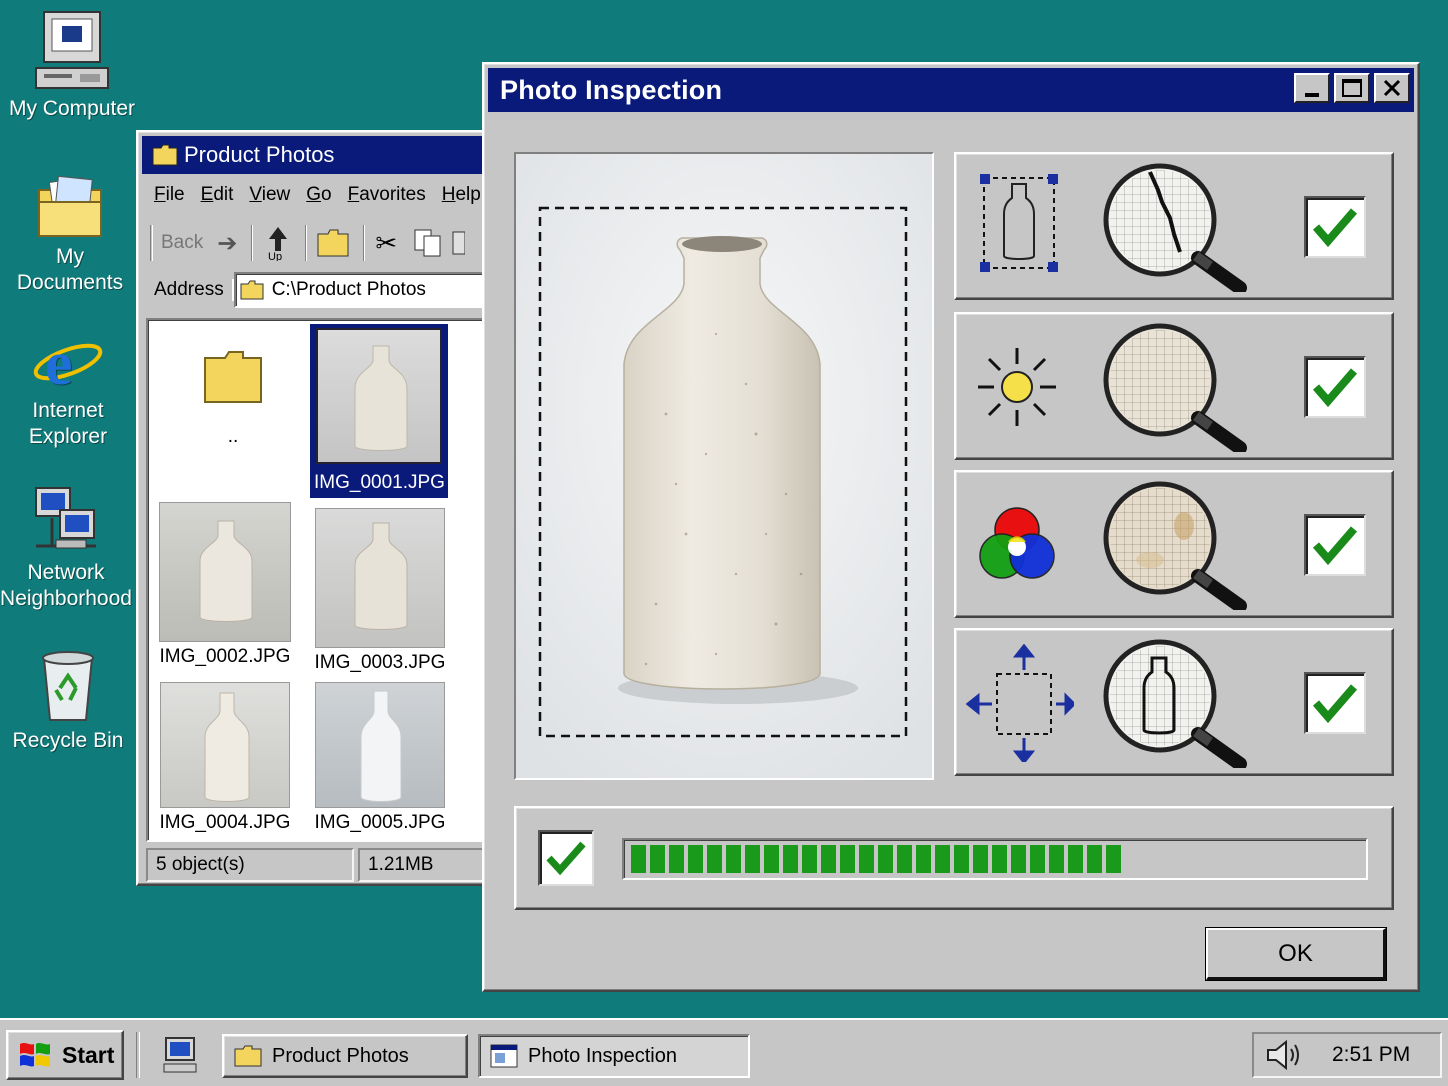 The image size is (1448, 1086). I want to click on color-magnifier-icon, so click(1175, 545).